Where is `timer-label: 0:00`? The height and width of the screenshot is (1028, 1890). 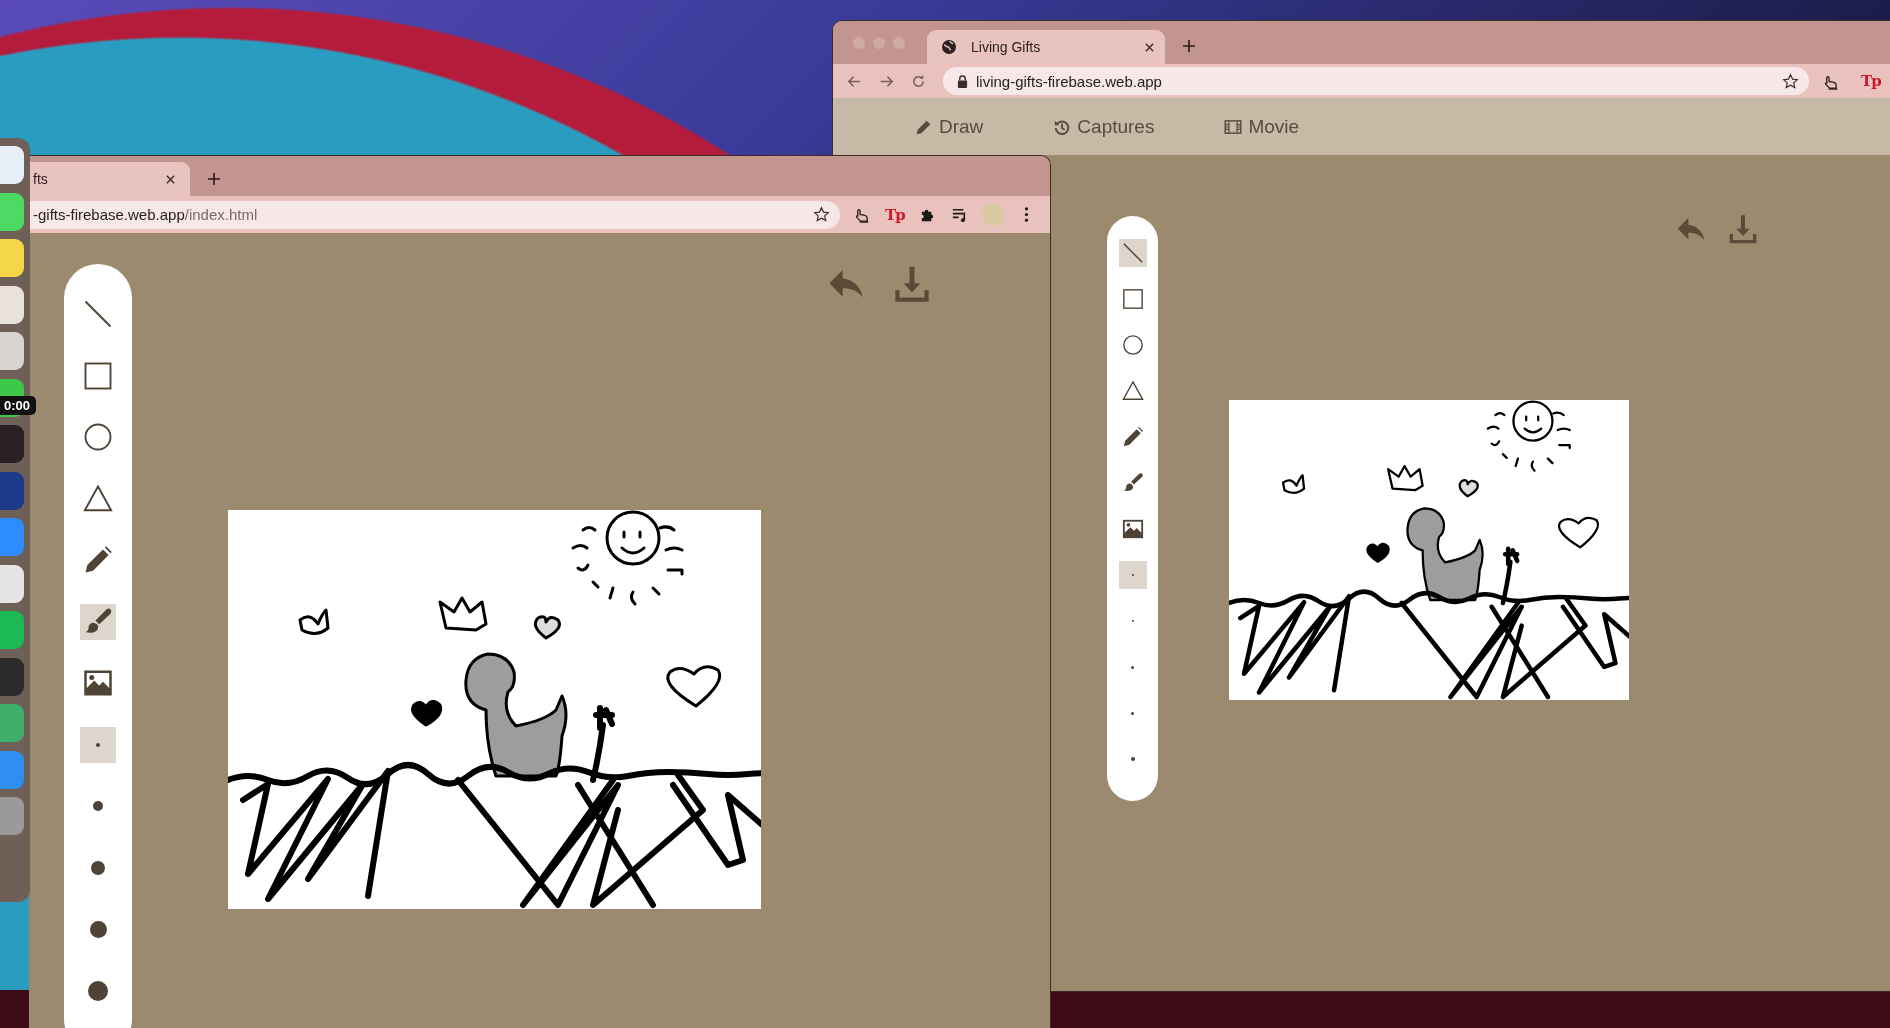
timer-label: 0:00 is located at coordinates (18, 405).